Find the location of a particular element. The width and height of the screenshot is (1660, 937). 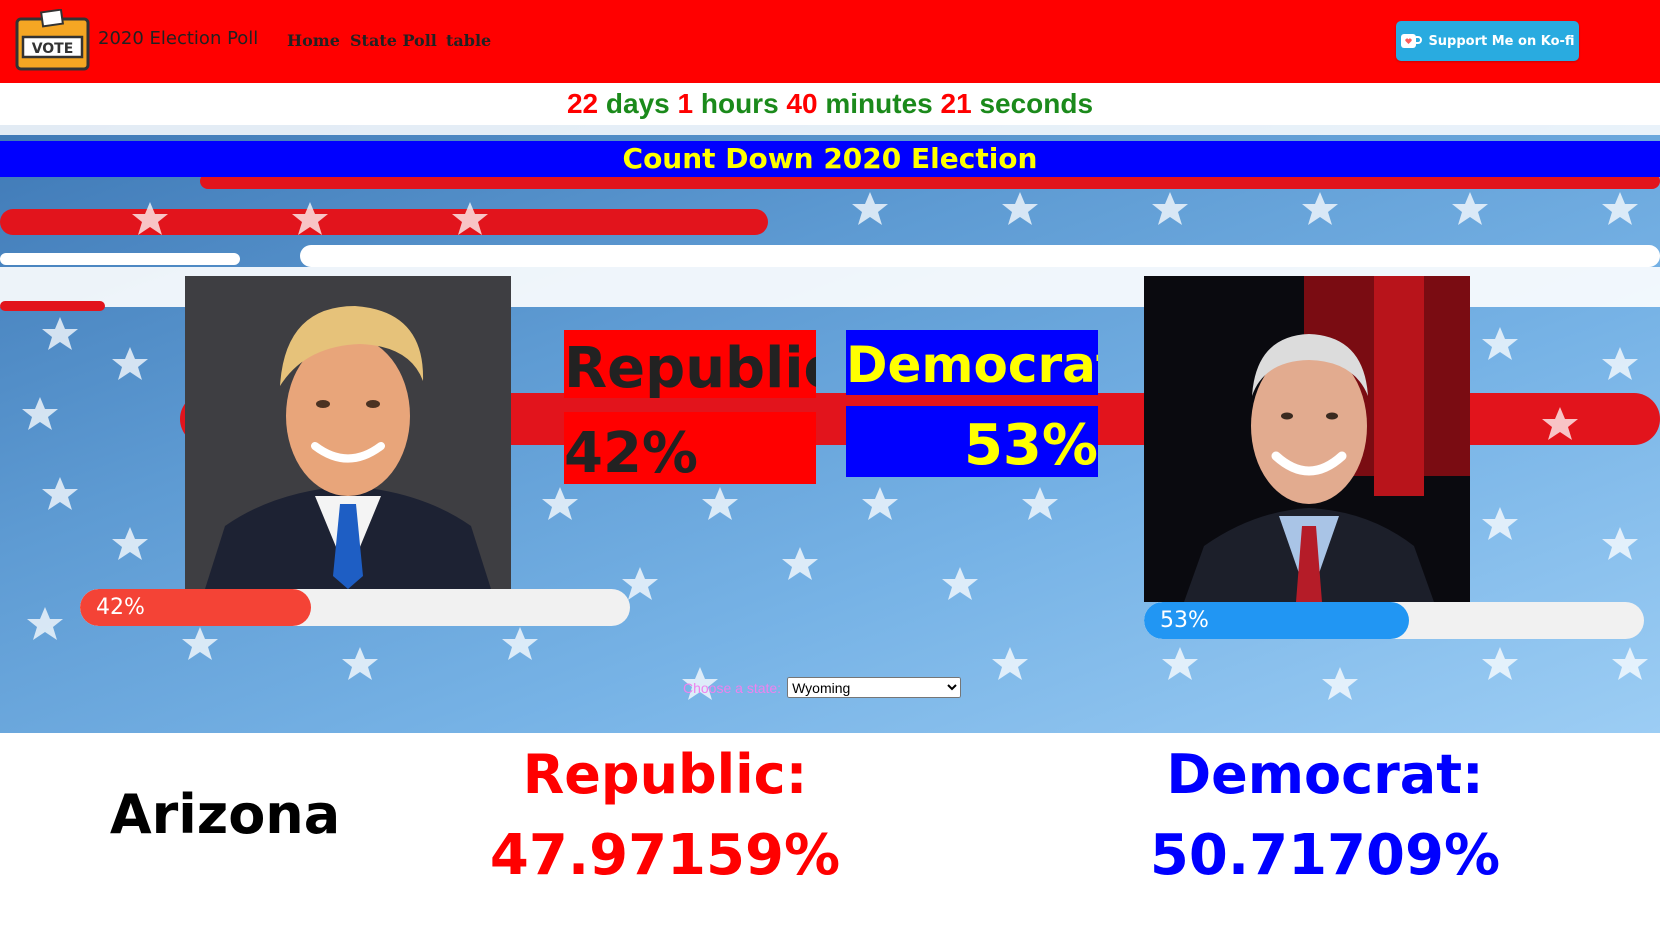

nav-link-table: table is located at coordinates (468, 40).